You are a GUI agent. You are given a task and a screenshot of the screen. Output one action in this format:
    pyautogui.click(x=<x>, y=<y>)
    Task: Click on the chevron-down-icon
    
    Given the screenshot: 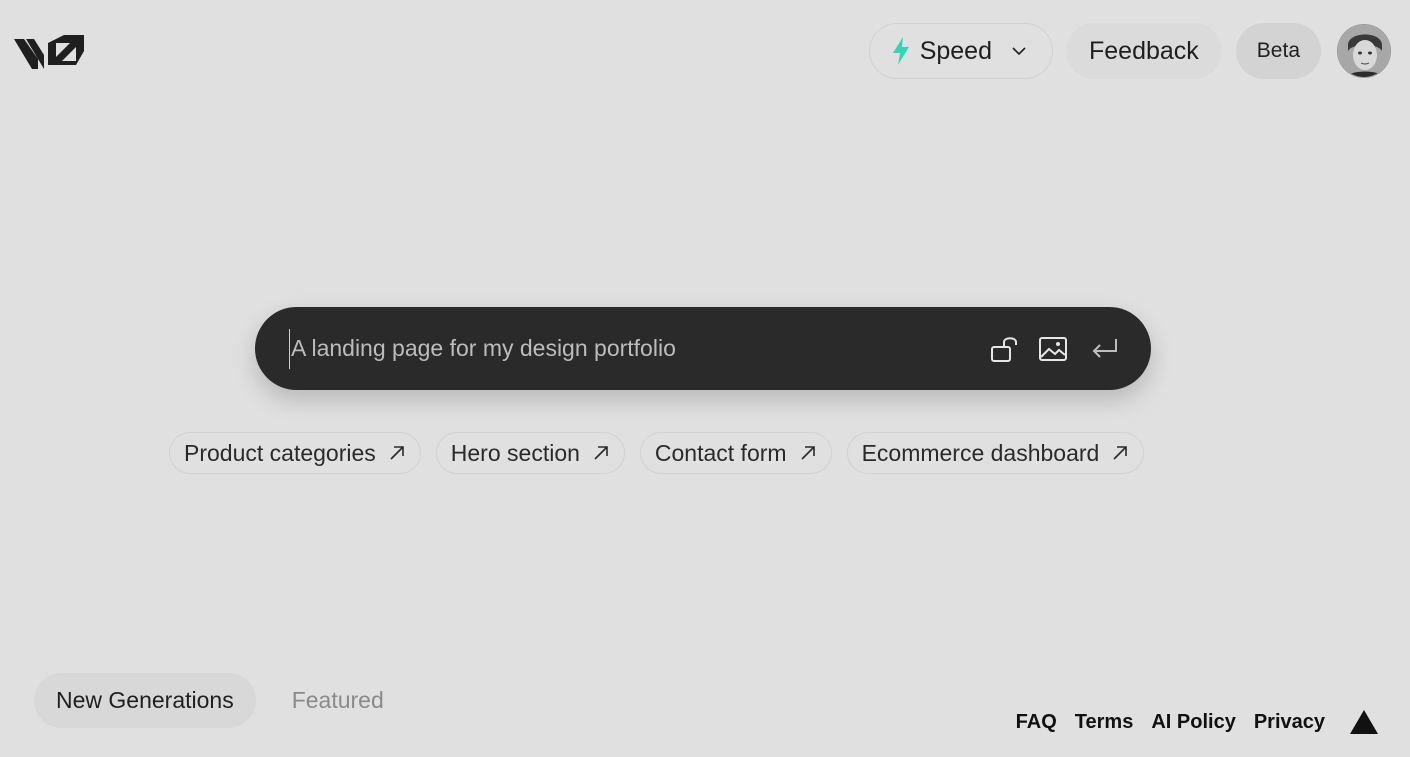 What is the action you would take?
    pyautogui.click(x=1019, y=51)
    